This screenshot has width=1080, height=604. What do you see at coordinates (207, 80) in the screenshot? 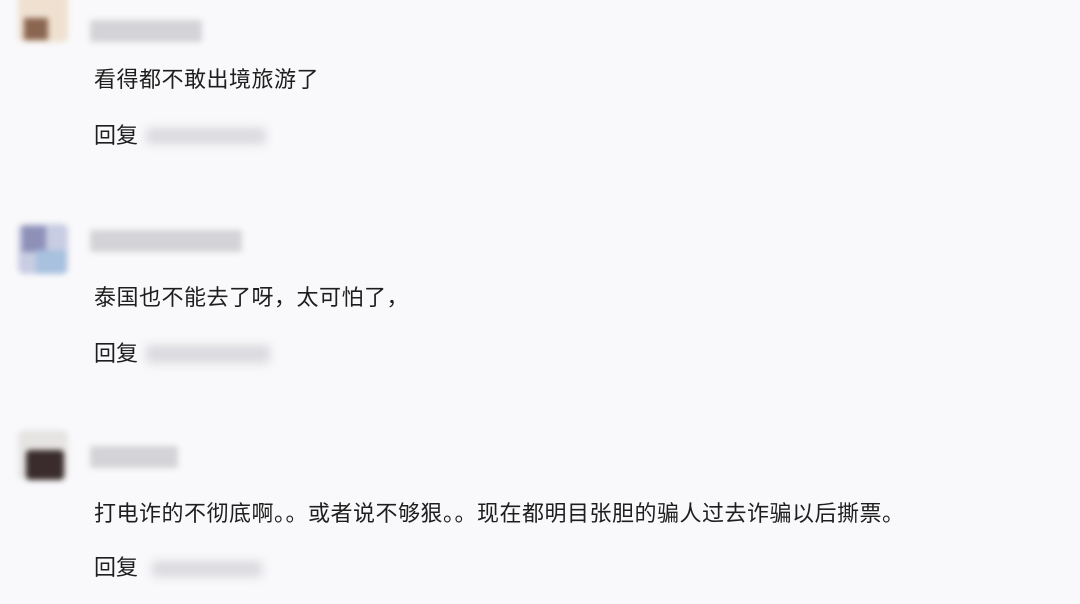
I see `comment-text: 看得都不敢出境旅游了` at bounding box center [207, 80].